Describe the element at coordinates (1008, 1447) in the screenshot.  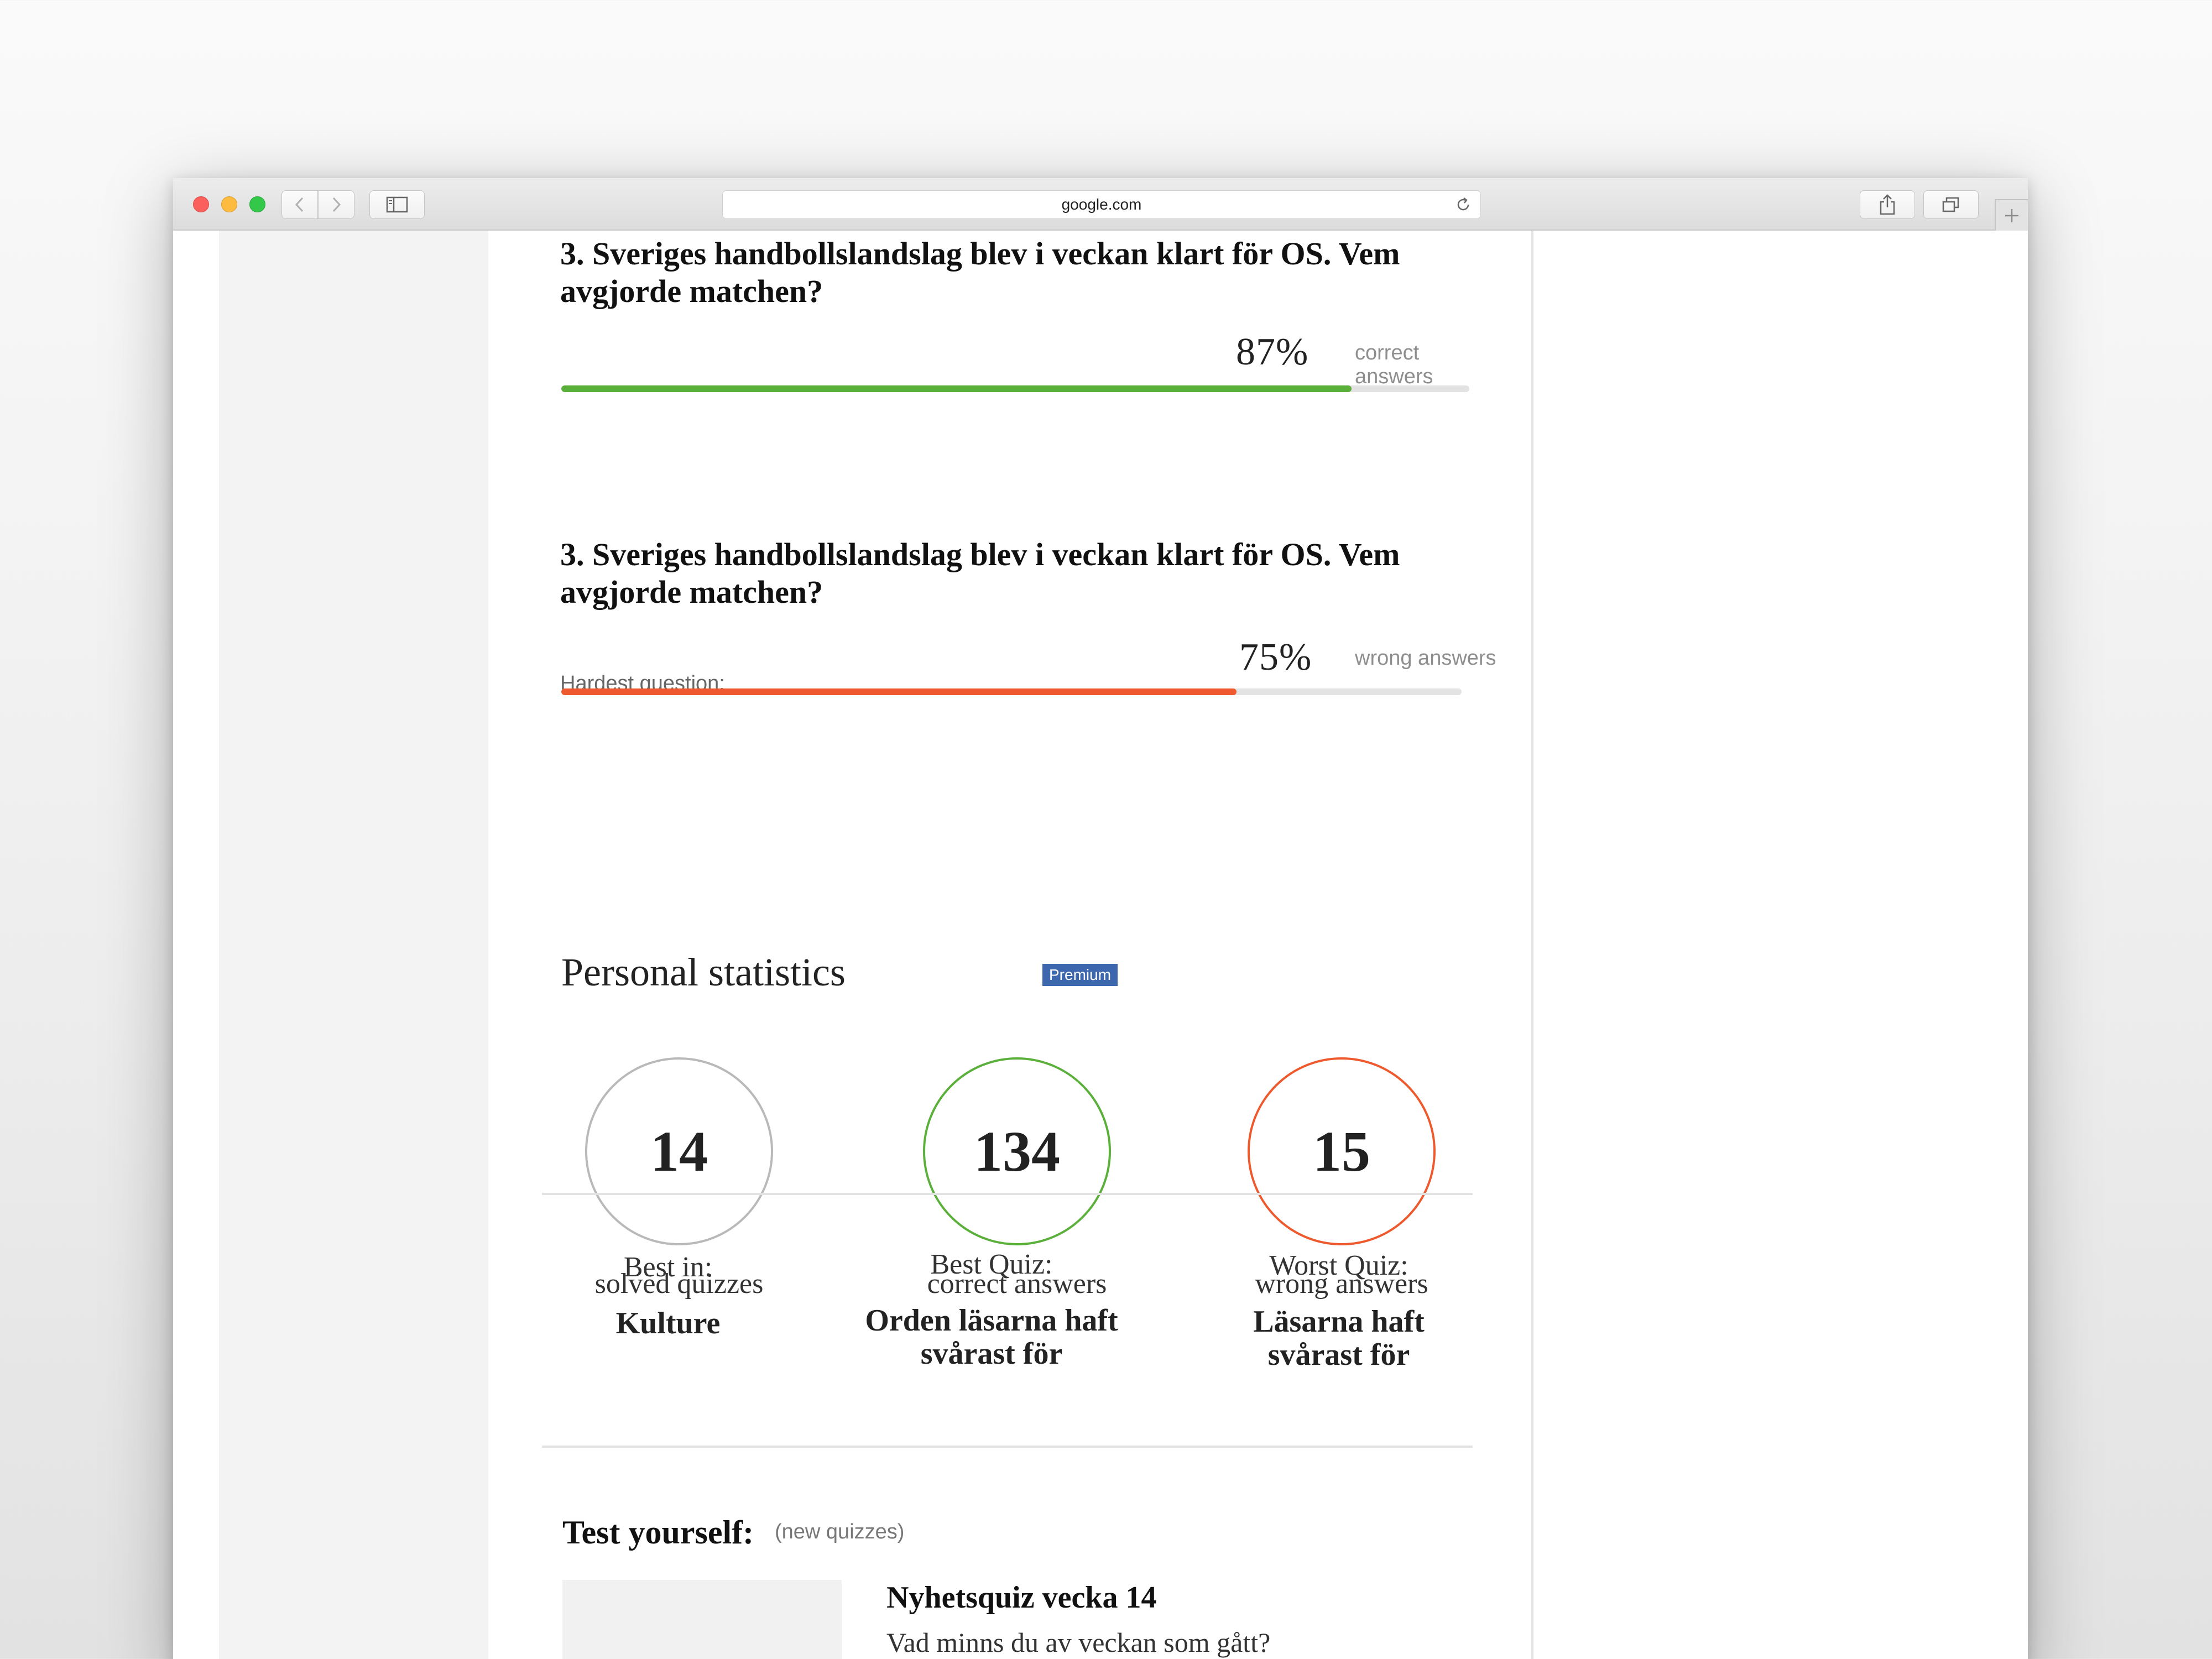
I see `divider-bottom` at that location.